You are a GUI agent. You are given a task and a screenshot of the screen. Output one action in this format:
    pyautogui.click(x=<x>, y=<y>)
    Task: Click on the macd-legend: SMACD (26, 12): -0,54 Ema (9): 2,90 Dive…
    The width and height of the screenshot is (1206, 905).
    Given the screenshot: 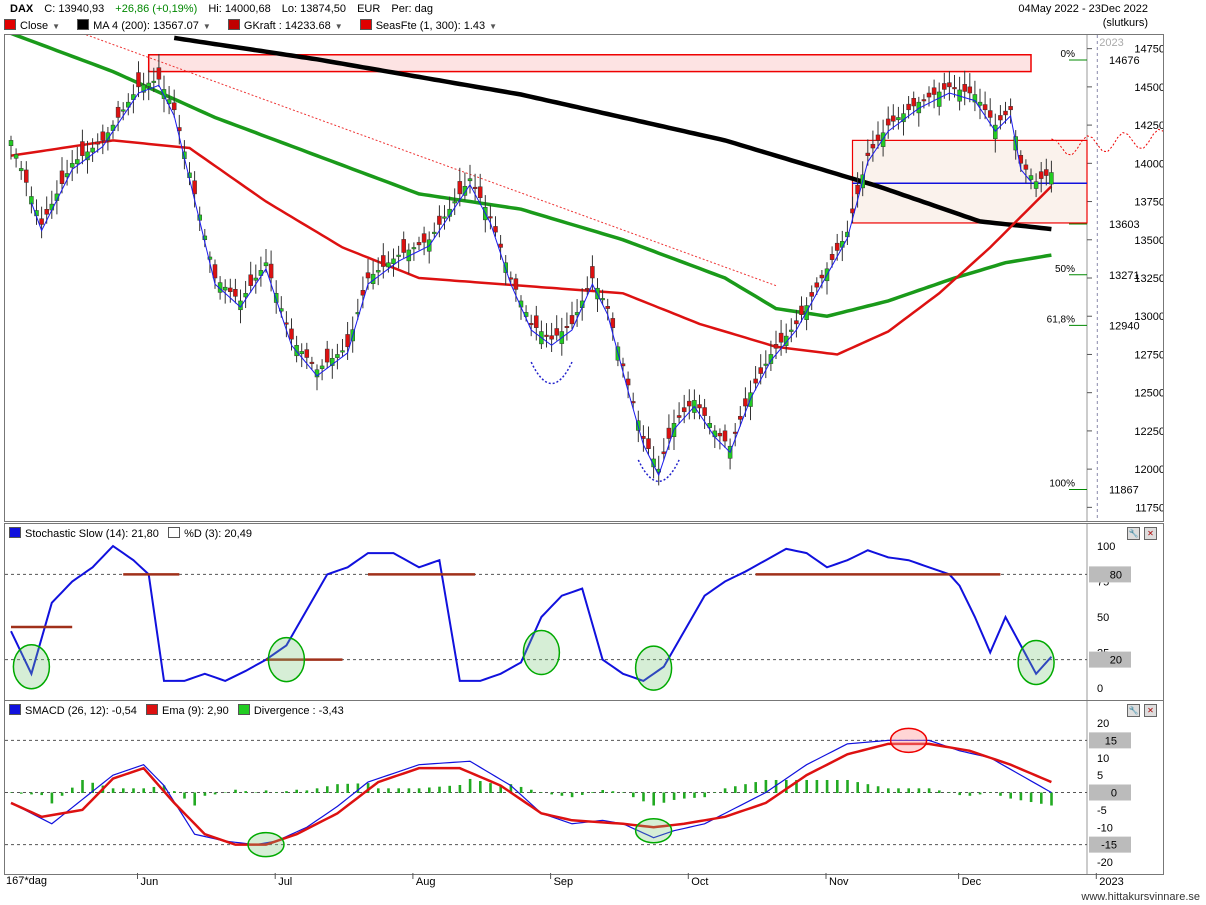 What is the action you would take?
    pyautogui.click(x=176, y=710)
    